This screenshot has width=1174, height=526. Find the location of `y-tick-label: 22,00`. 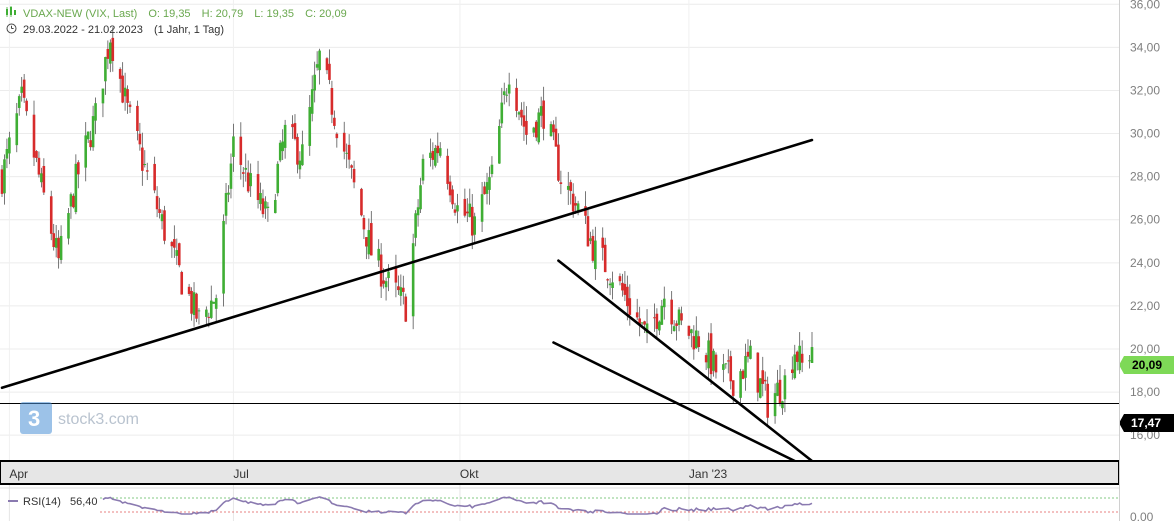

y-tick-label: 22,00 is located at coordinates (1145, 306).